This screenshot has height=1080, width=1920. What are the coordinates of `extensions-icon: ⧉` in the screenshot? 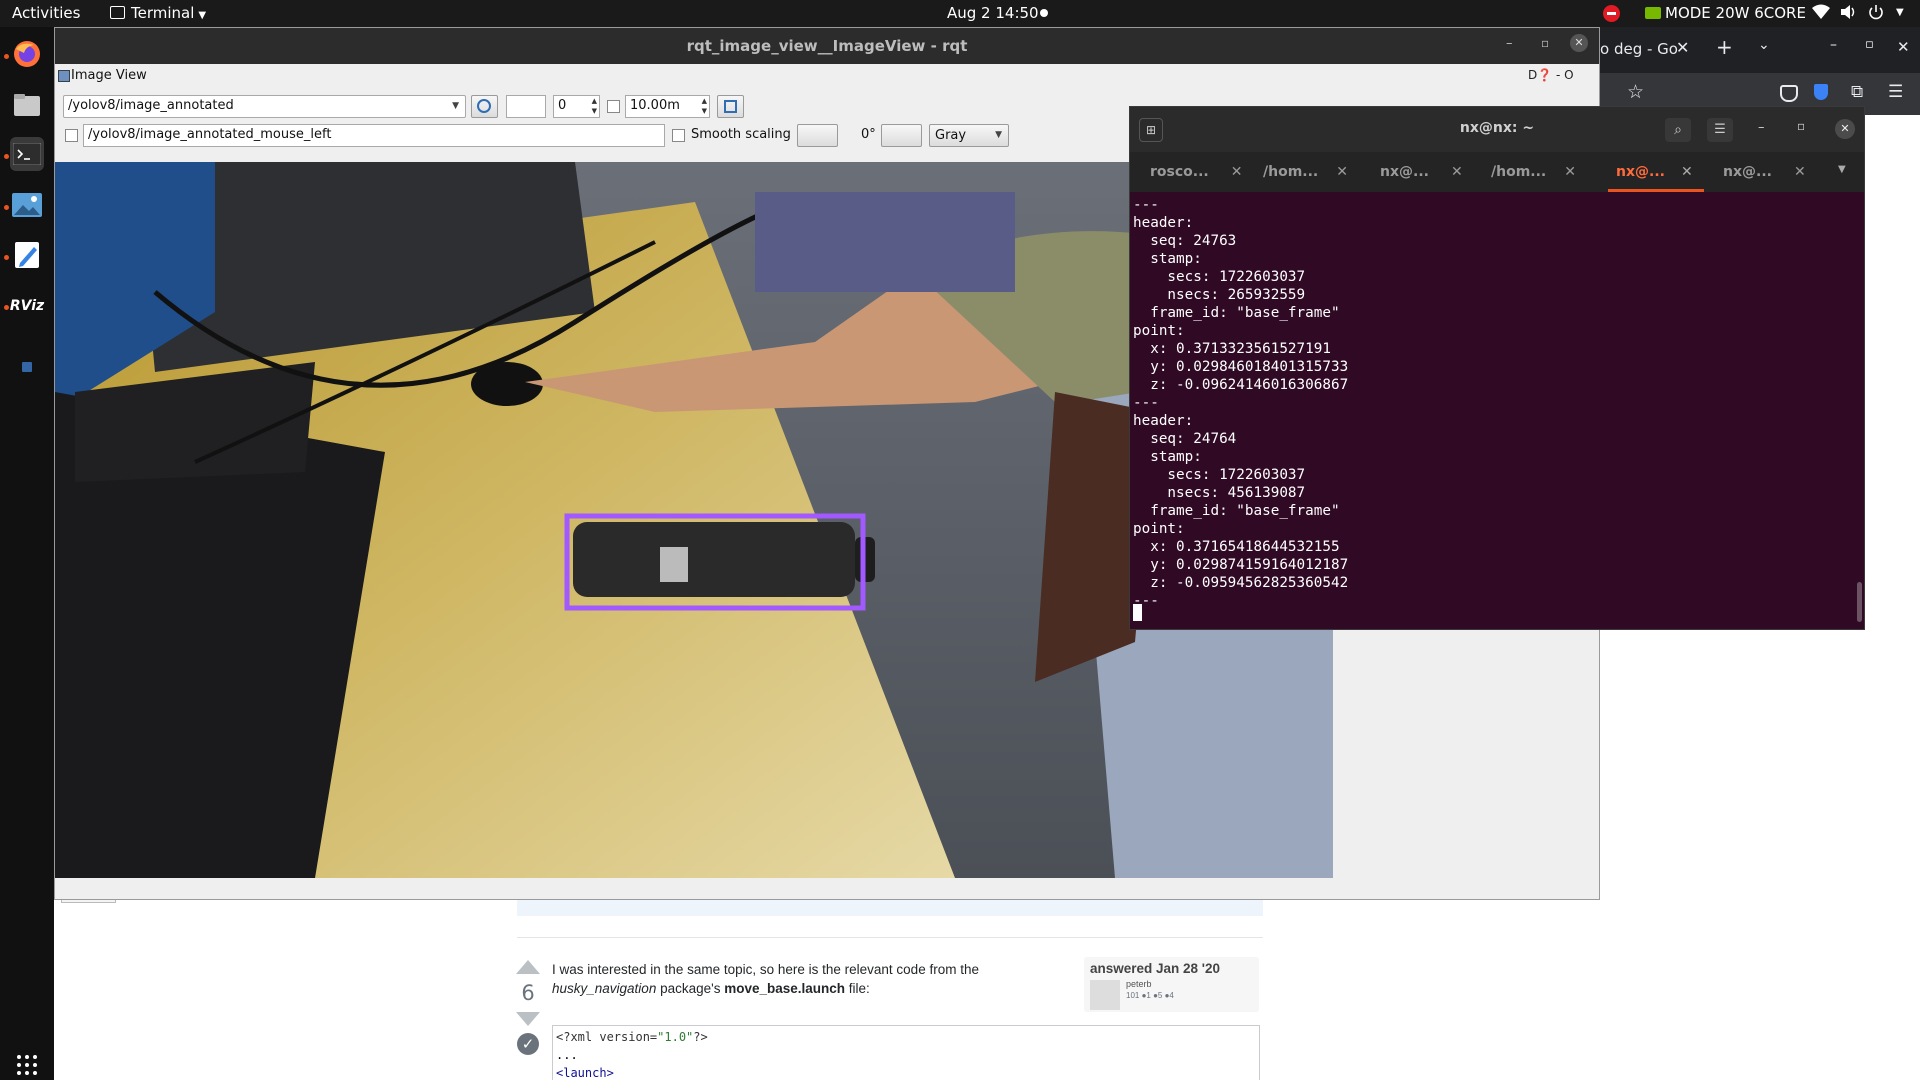 It's located at (1857, 92).